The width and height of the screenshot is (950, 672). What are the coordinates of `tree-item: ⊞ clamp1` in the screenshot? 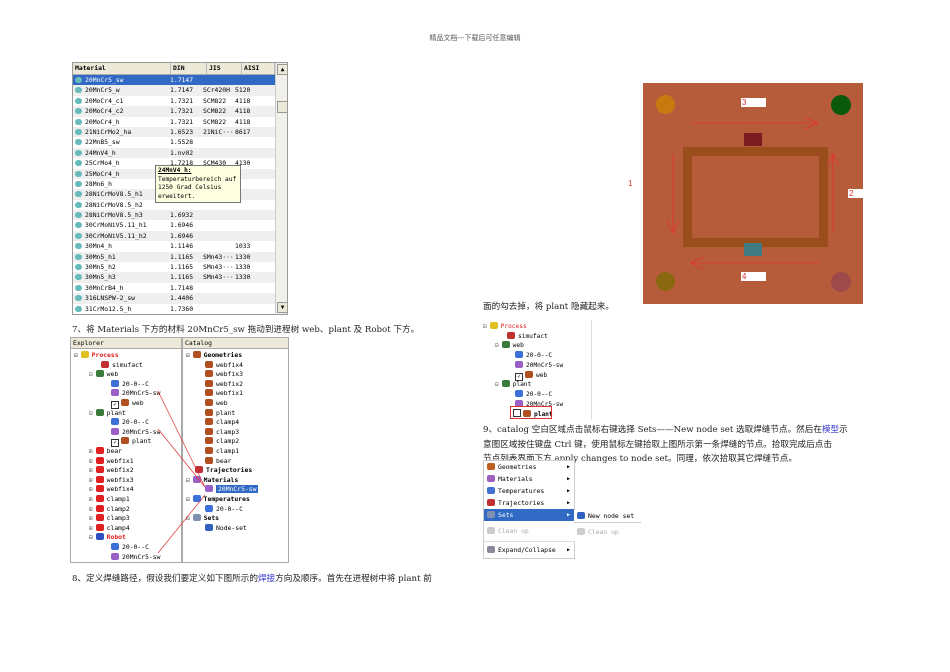 It's located at (109, 500).